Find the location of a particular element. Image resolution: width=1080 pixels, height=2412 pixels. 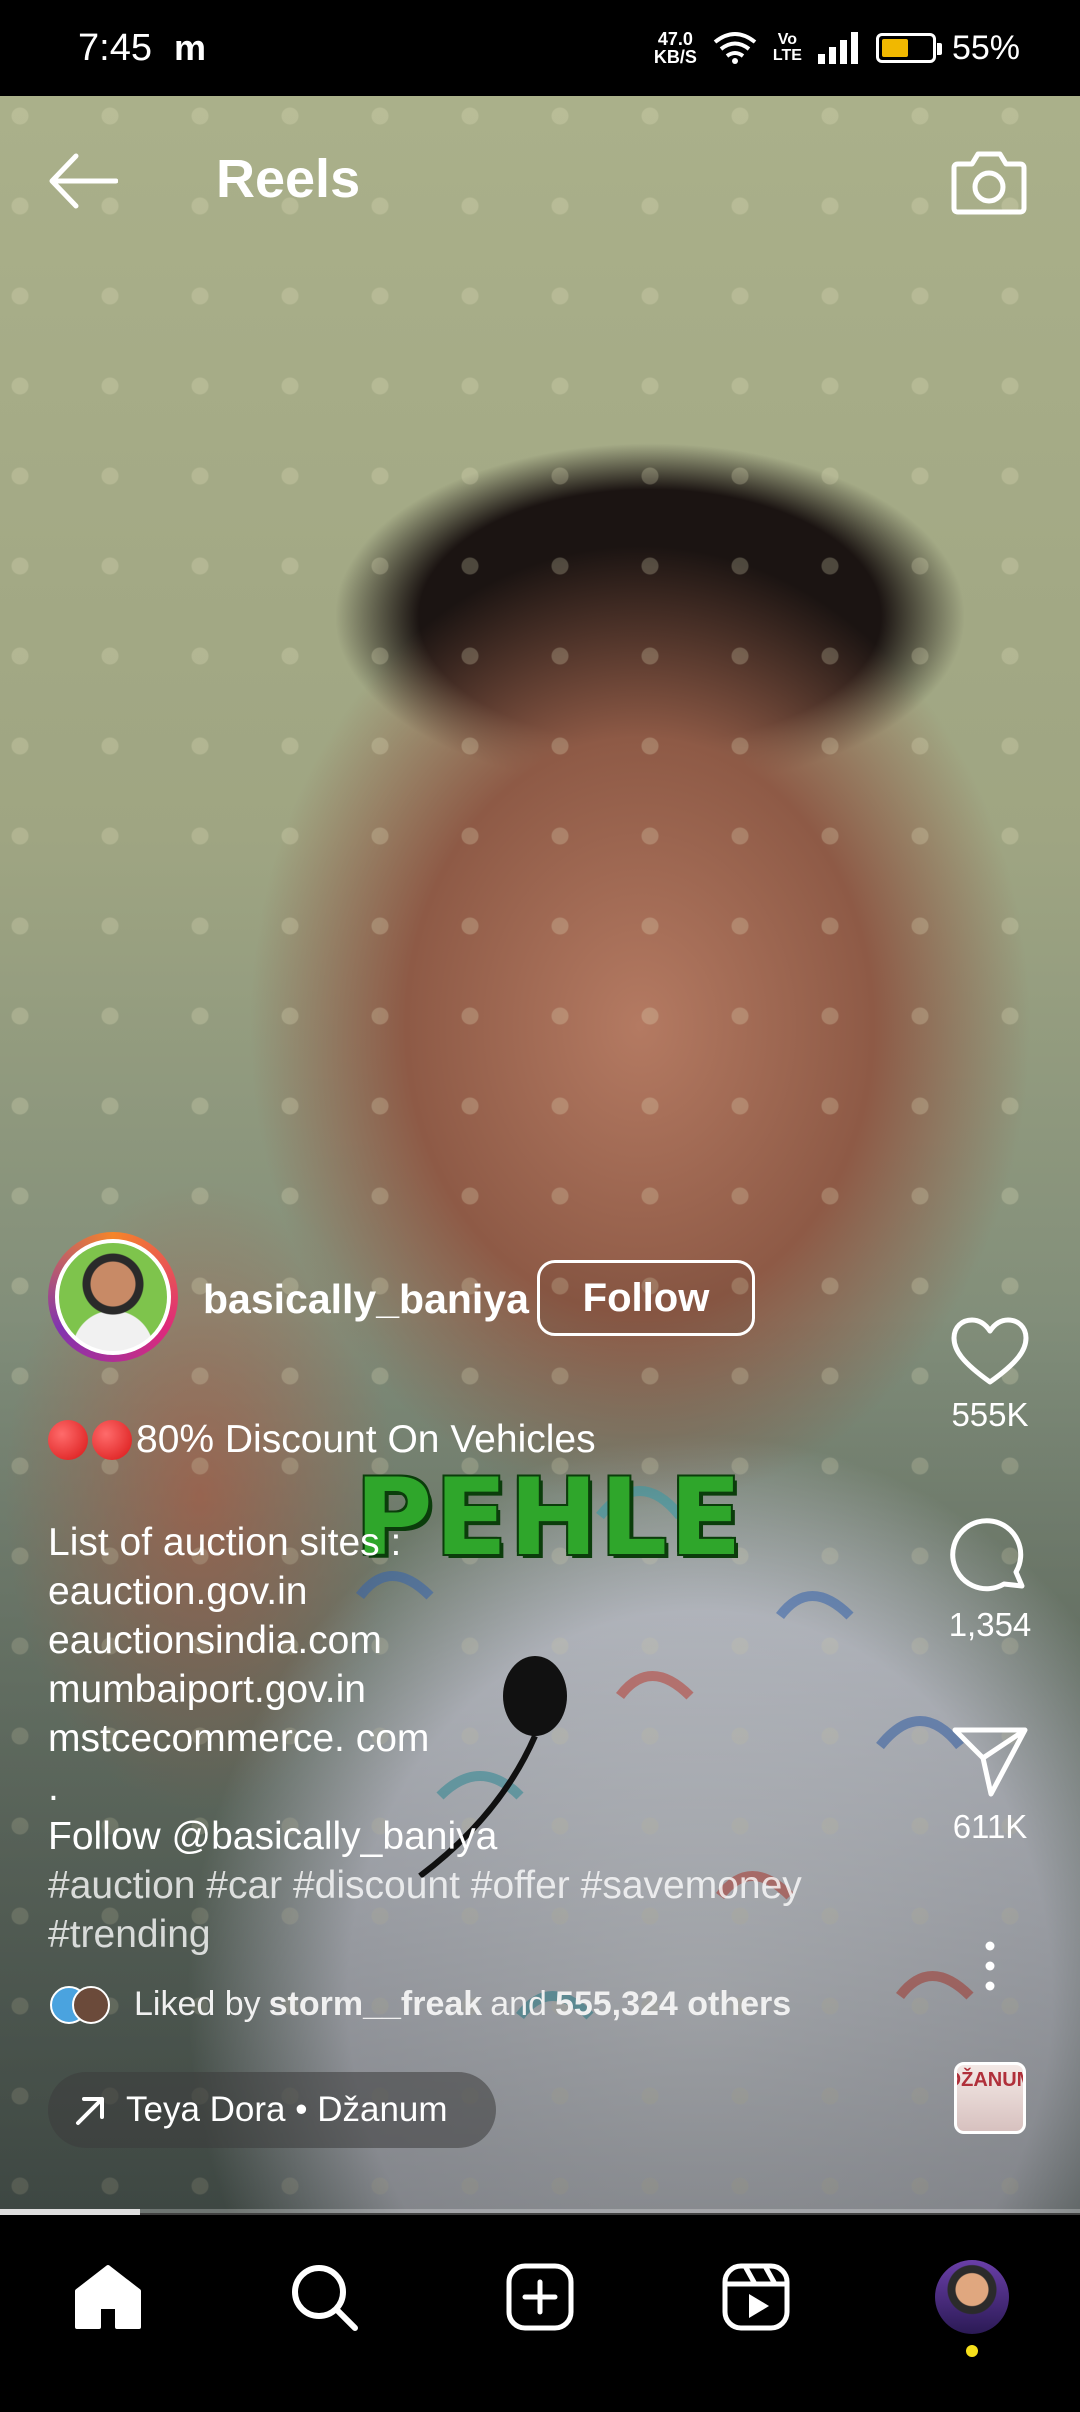

volte-bottom: LTE is located at coordinates (787, 55).